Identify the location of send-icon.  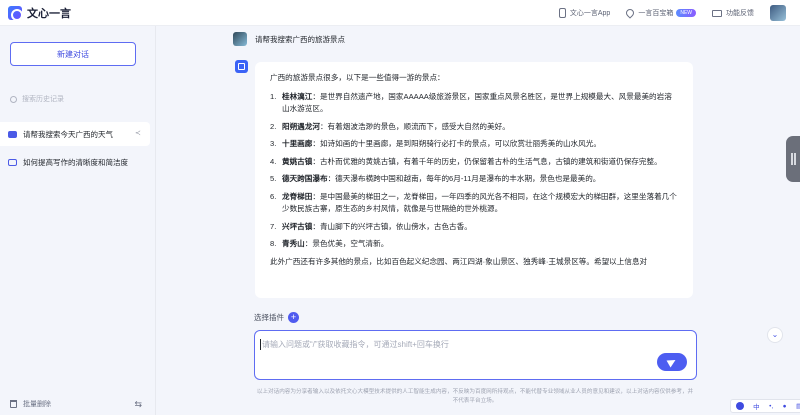
(672, 362).